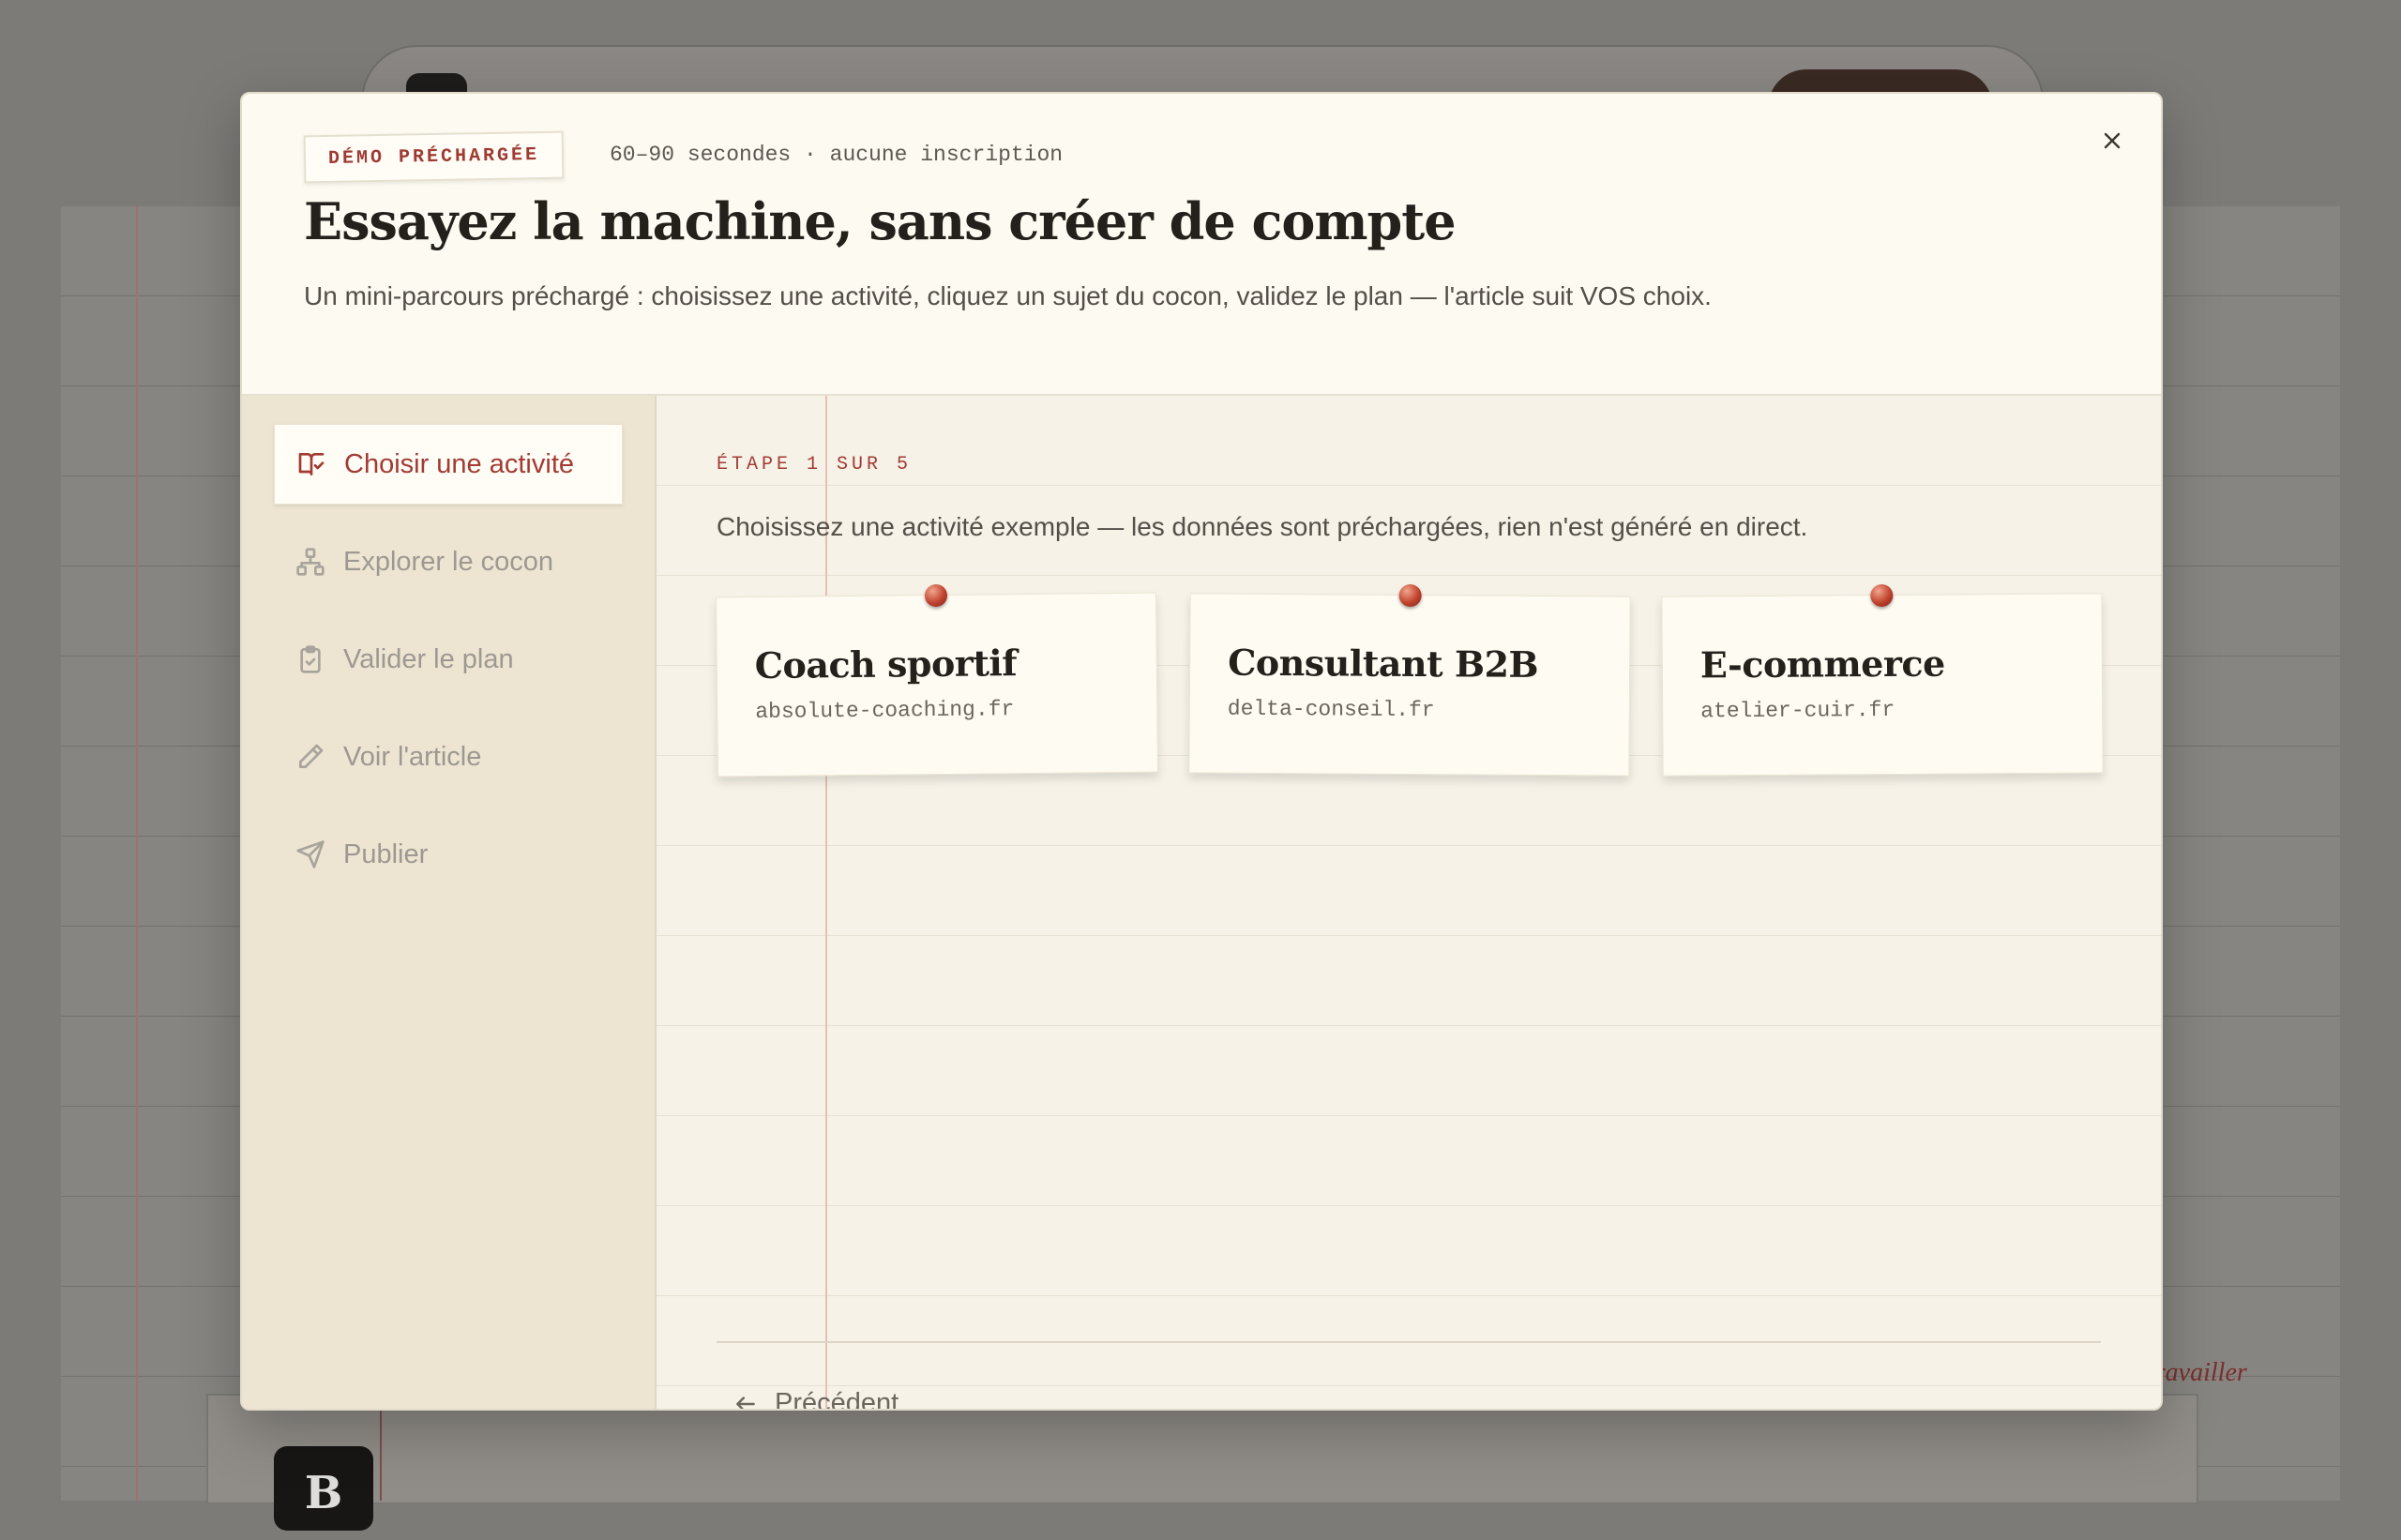 The height and width of the screenshot is (1540, 2401). Describe the element at coordinates (386, 853) in the screenshot. I see `step-label: Publier` at that location.